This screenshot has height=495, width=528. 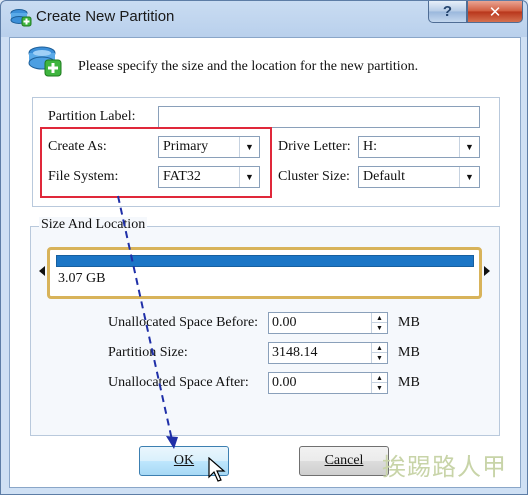 I want to click on drive-letter-value: H:, so click(x=370, y=146).